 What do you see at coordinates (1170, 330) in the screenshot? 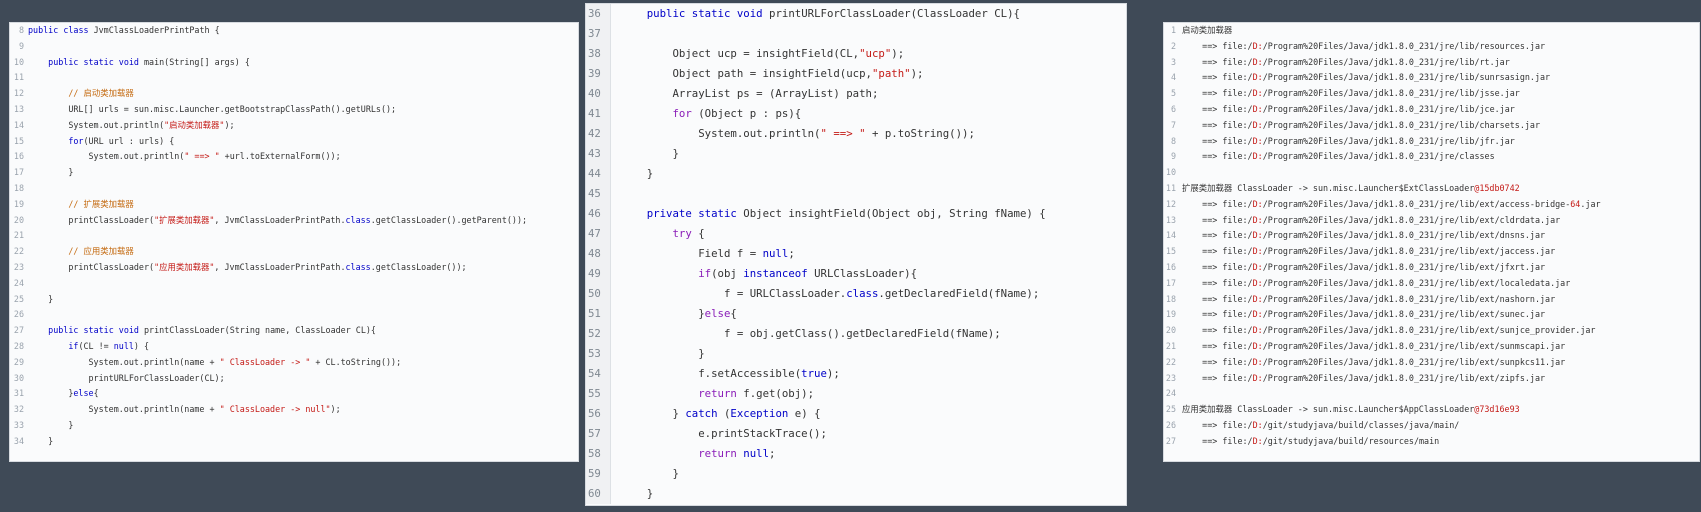
I see `line-number: 20` at bounding box center [1170, 330].